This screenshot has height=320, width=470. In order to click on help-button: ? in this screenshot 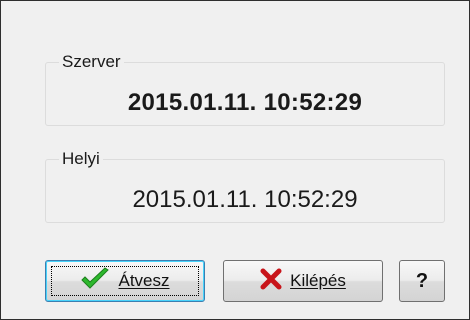, I will do `click(422, 281)`.